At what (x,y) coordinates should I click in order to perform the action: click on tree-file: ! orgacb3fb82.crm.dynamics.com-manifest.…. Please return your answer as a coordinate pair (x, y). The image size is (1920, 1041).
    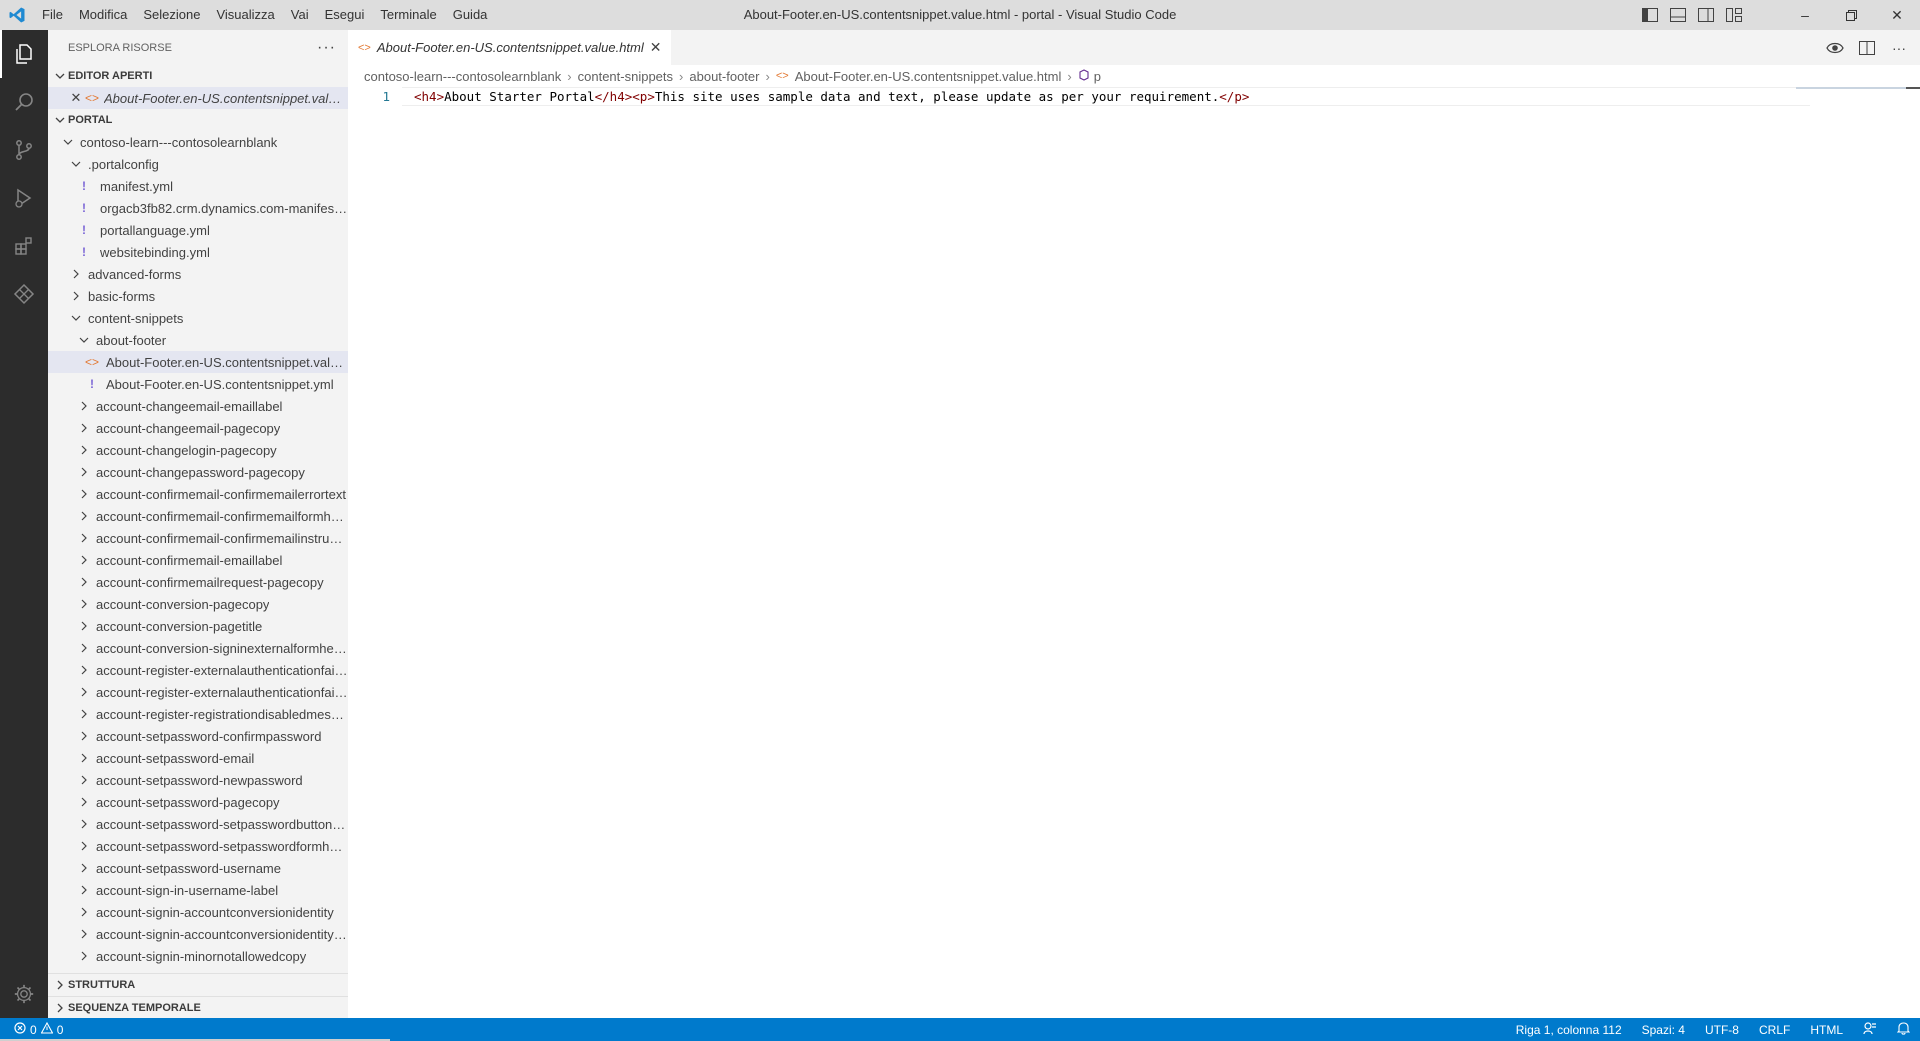
    Looking at the image, I should click on (198, 208).